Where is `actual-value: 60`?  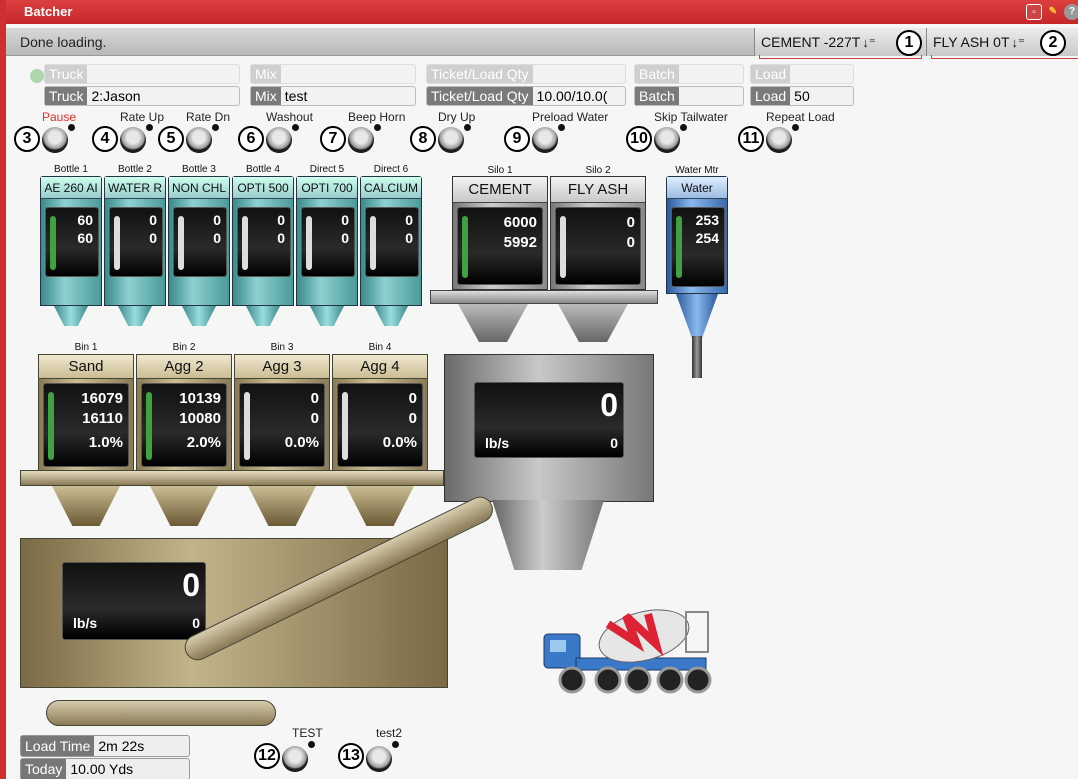
actual-value: 60 is located at coordinates (85, 238).